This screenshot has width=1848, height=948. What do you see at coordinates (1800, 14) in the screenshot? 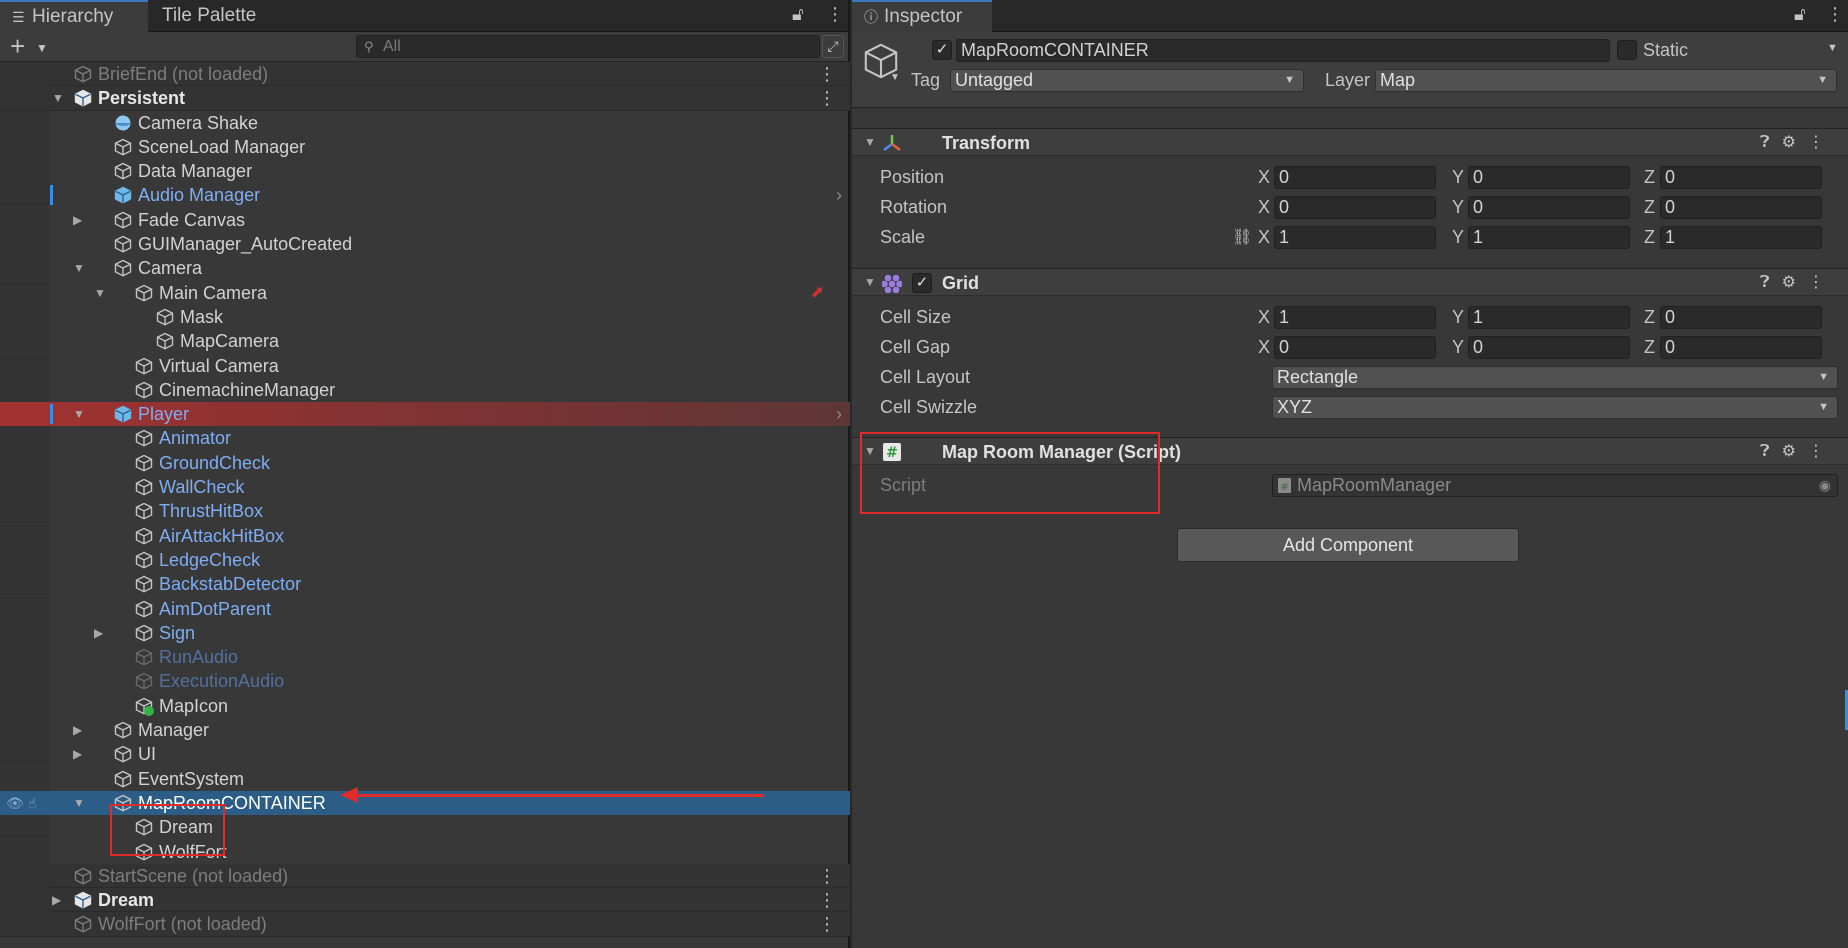
I see `lock-icon: 🔓︎` at bounding box center [1800, 14].